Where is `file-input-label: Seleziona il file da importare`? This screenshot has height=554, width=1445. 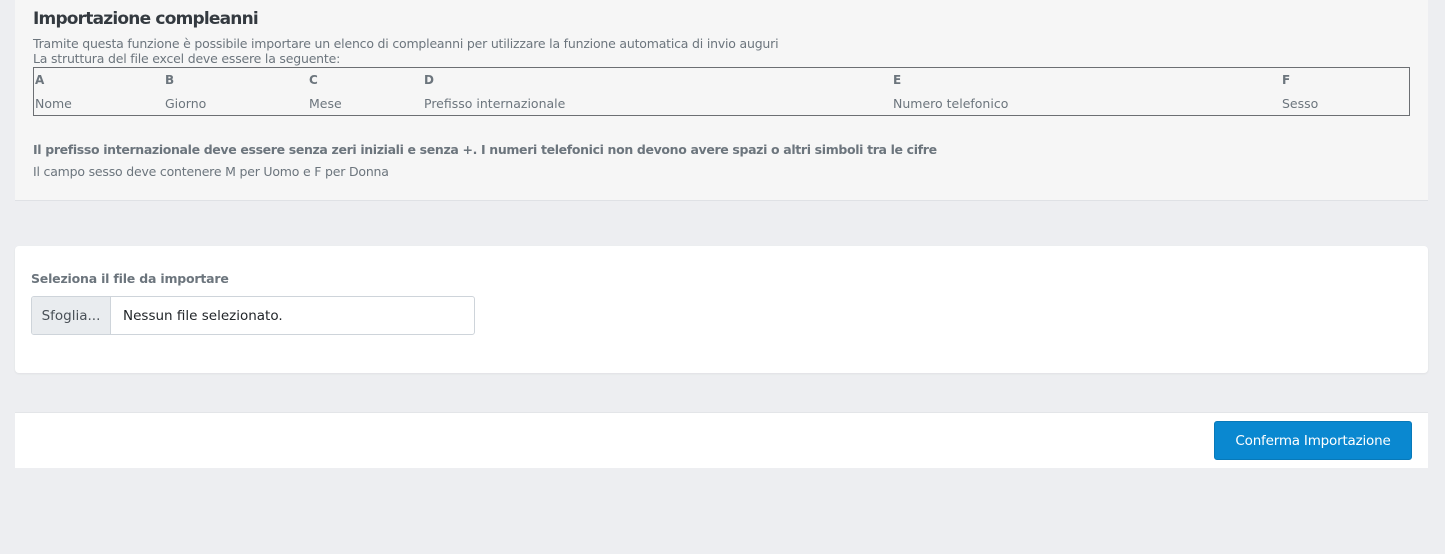
file-input-label: Seleziona il file da importare is located at coordinates (130, 278).